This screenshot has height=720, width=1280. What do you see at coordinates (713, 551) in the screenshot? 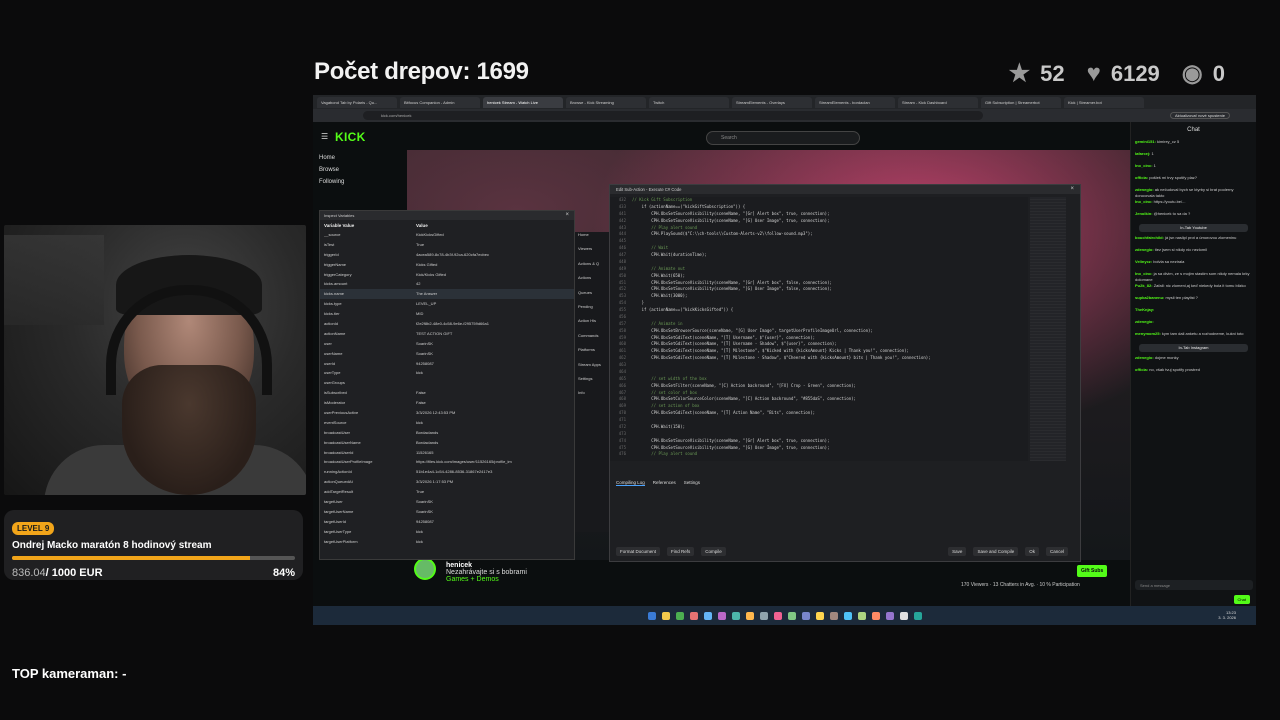
I see `editor-button: Compile` at bounding box center [713, 551].